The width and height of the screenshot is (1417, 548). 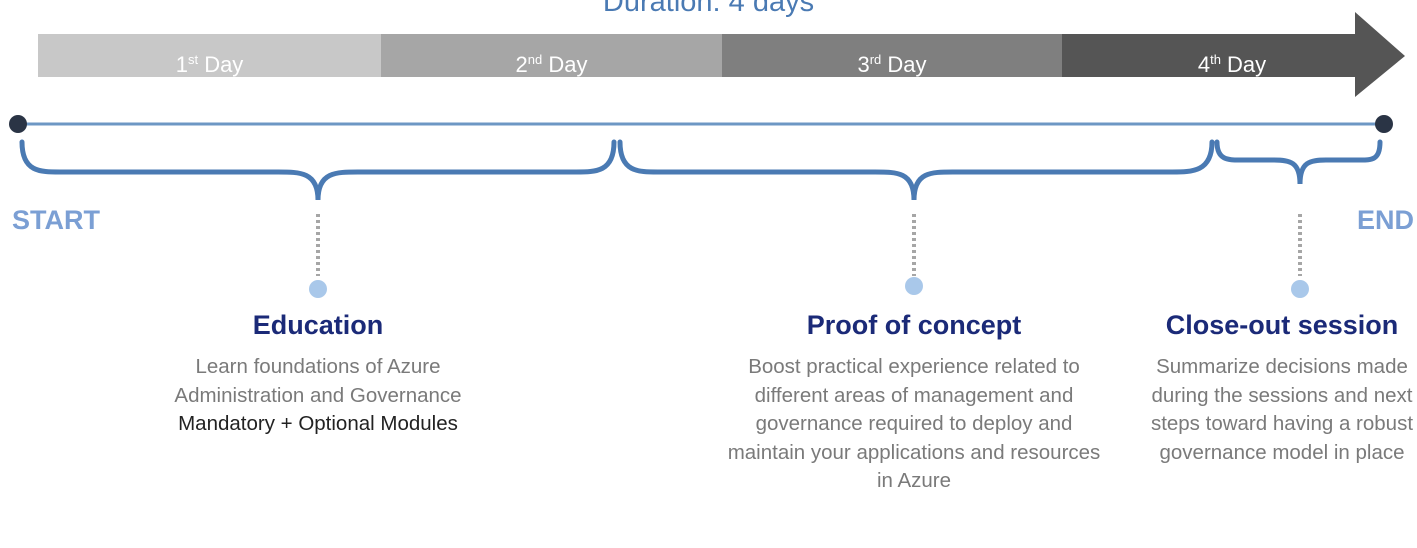 I want to click on phase-education-modules: Mandatory + Optional Modules, so click(x=318, y=423).